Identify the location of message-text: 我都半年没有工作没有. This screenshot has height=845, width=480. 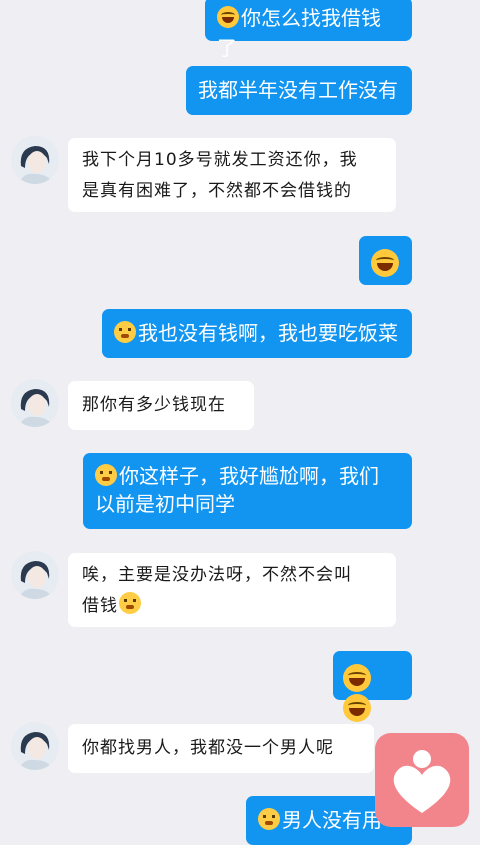
(298, 90).